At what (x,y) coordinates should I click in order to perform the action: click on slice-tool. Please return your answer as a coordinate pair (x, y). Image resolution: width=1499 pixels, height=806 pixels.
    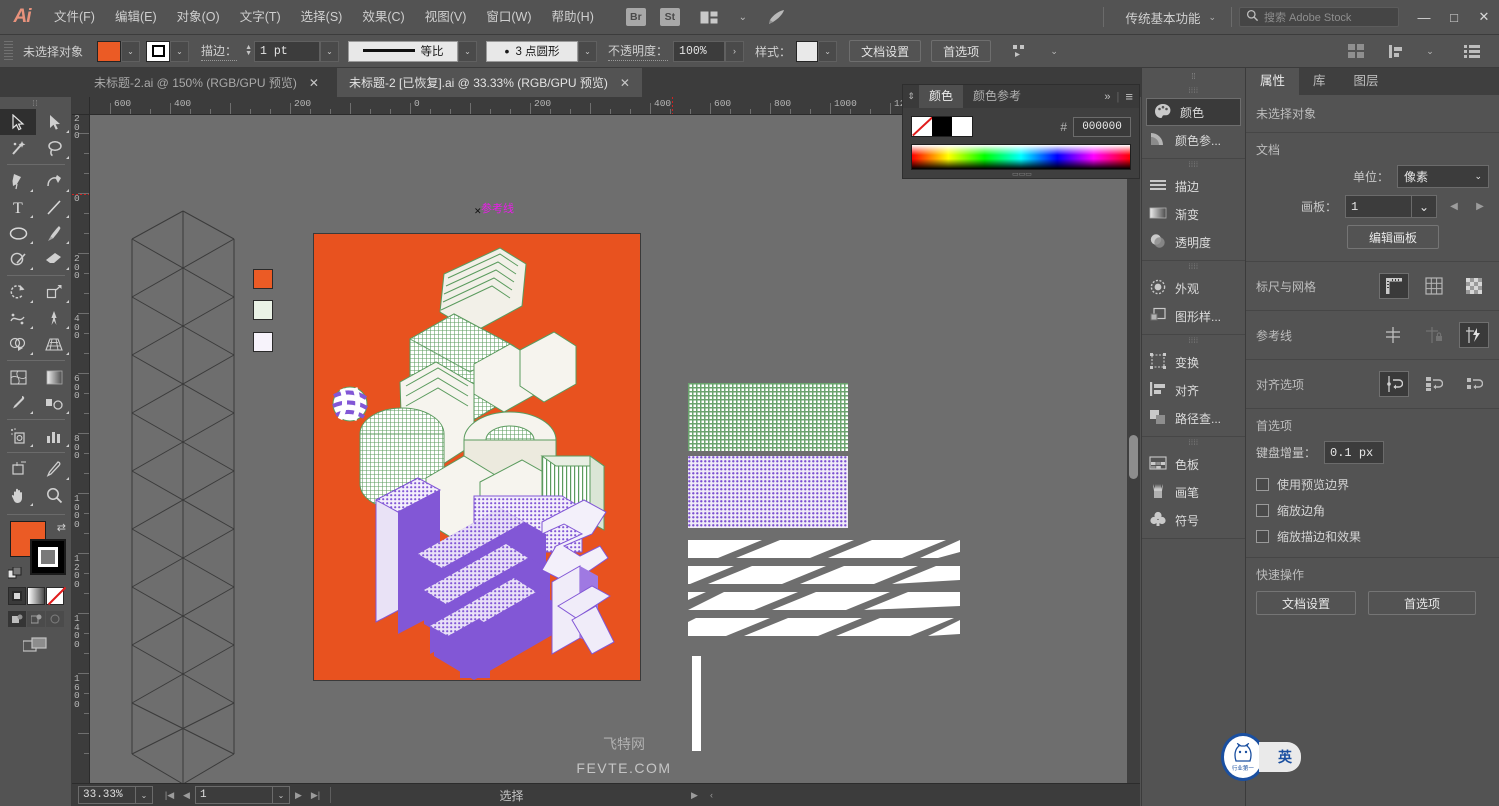
    Looking at the image, I should click on (54, 469).